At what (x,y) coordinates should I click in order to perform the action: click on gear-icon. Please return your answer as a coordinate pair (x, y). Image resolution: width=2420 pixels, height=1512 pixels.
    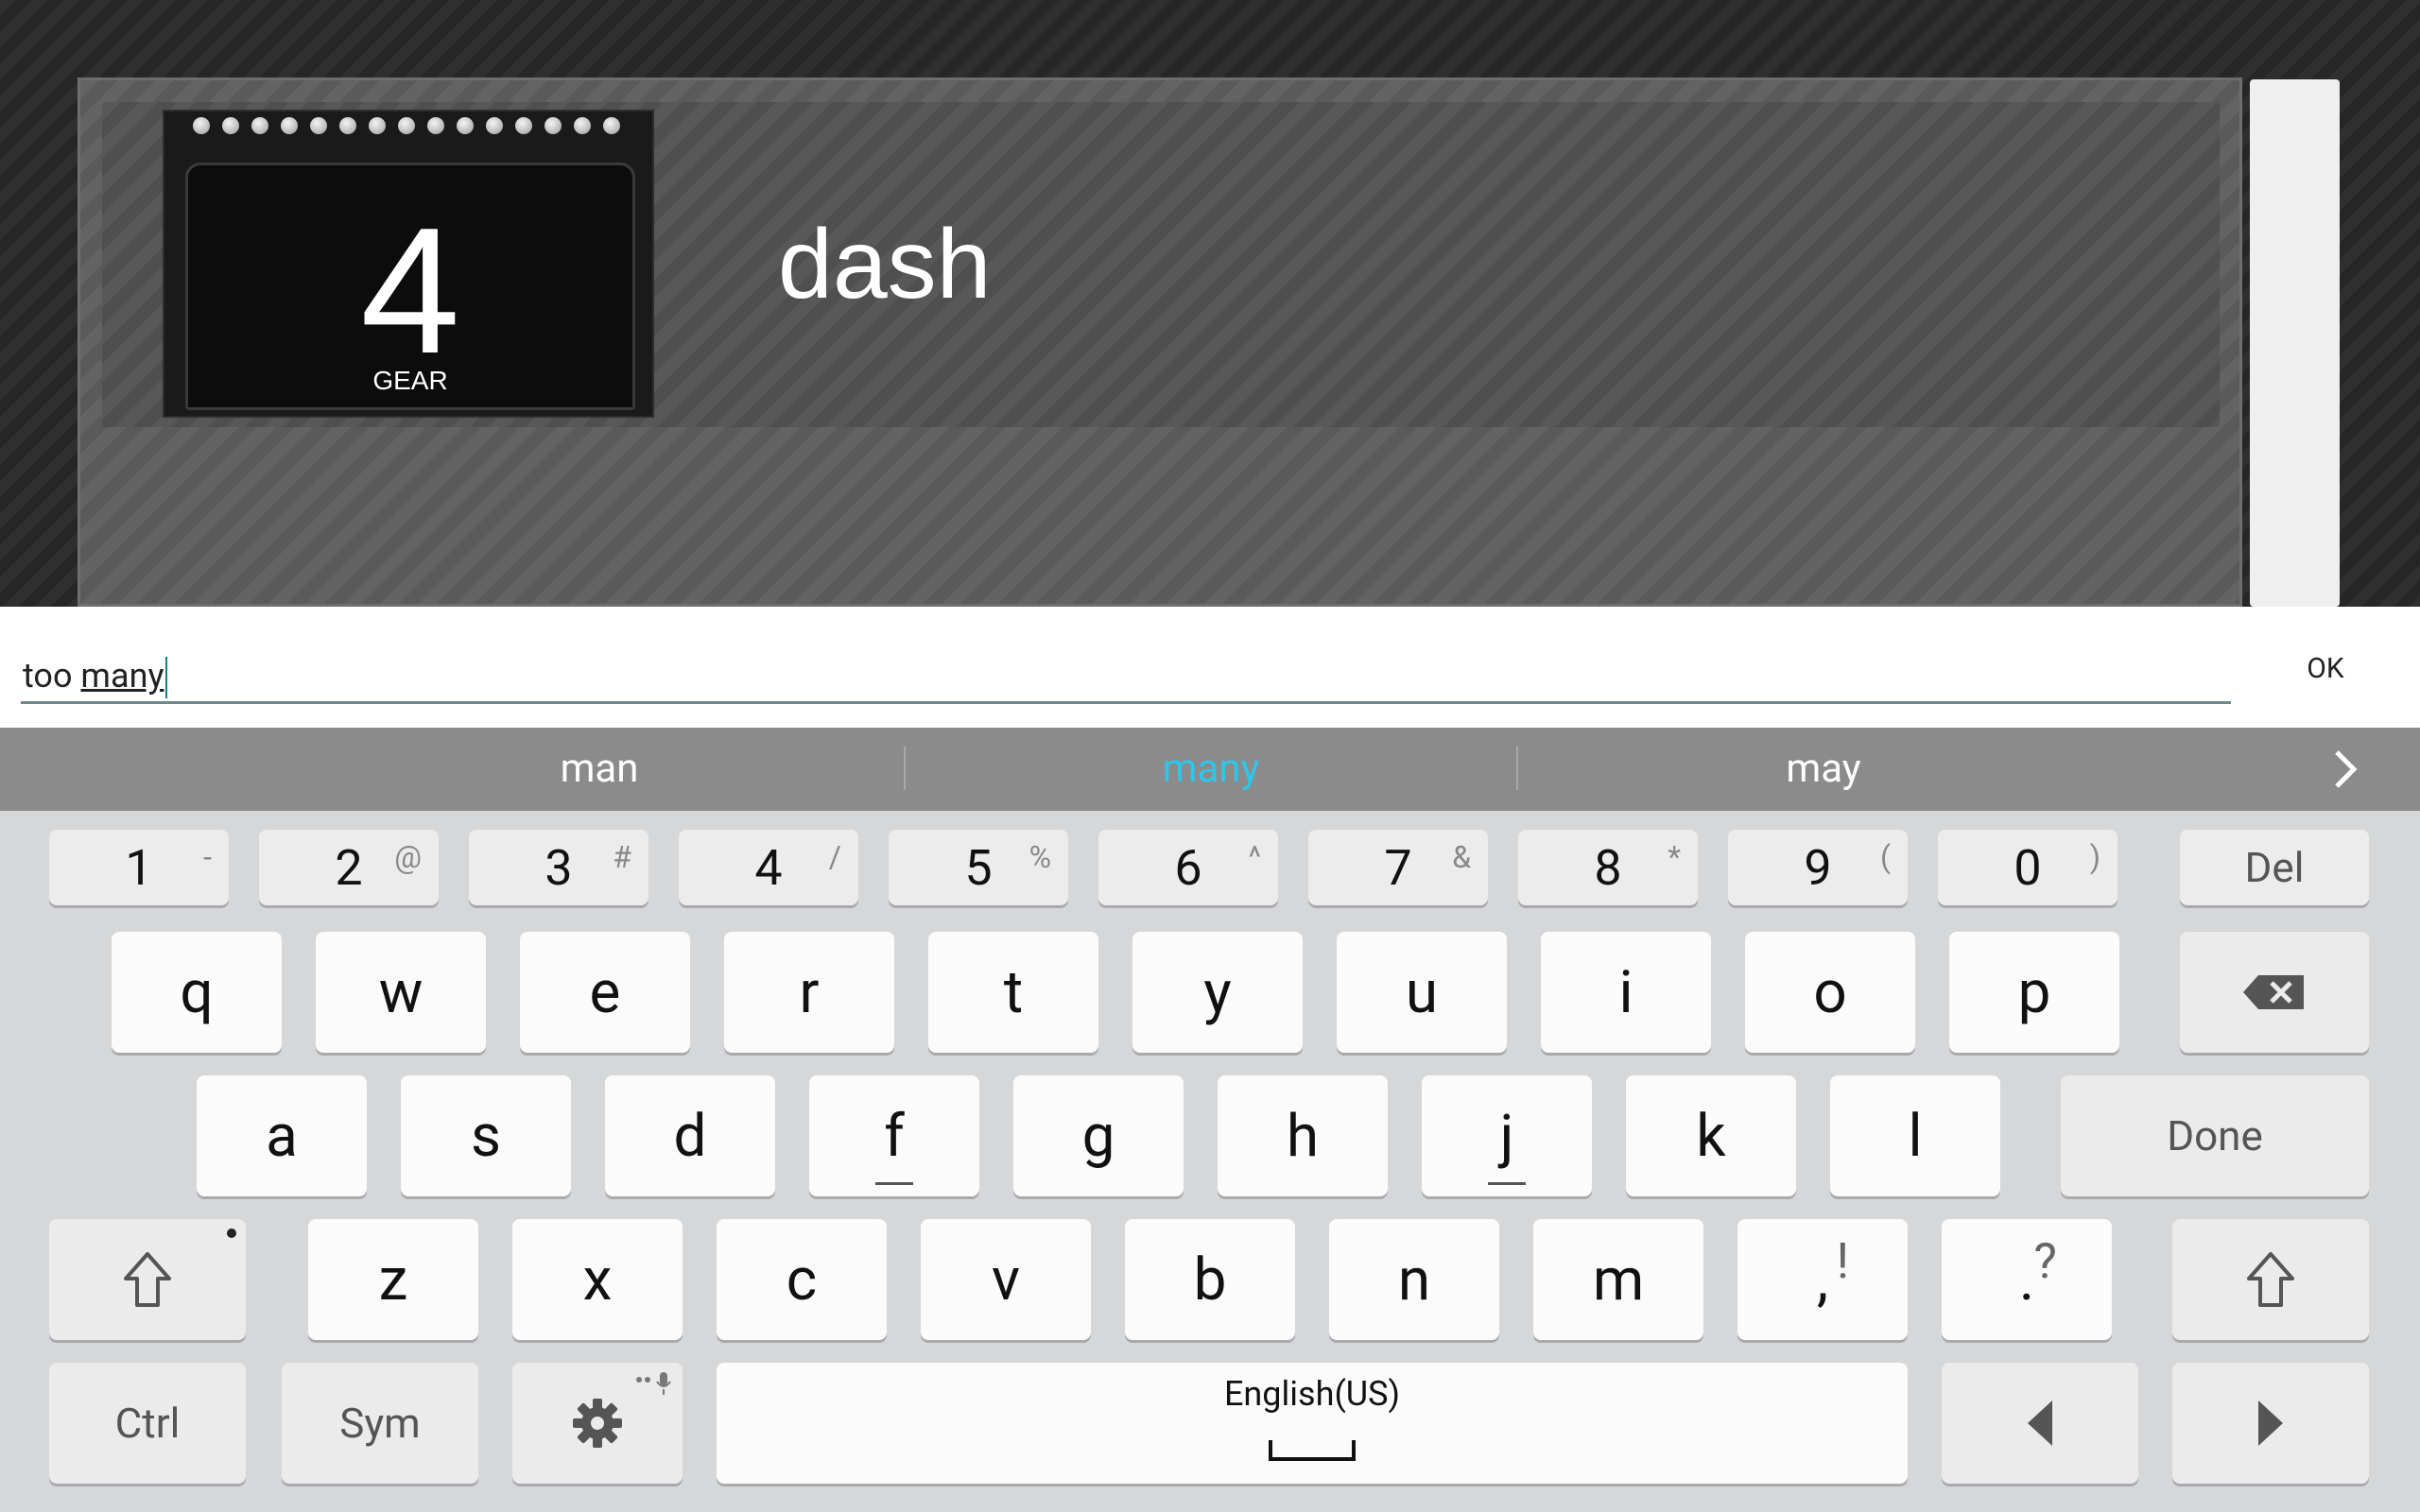
    Looking at the image, I should click on (597, 1423).